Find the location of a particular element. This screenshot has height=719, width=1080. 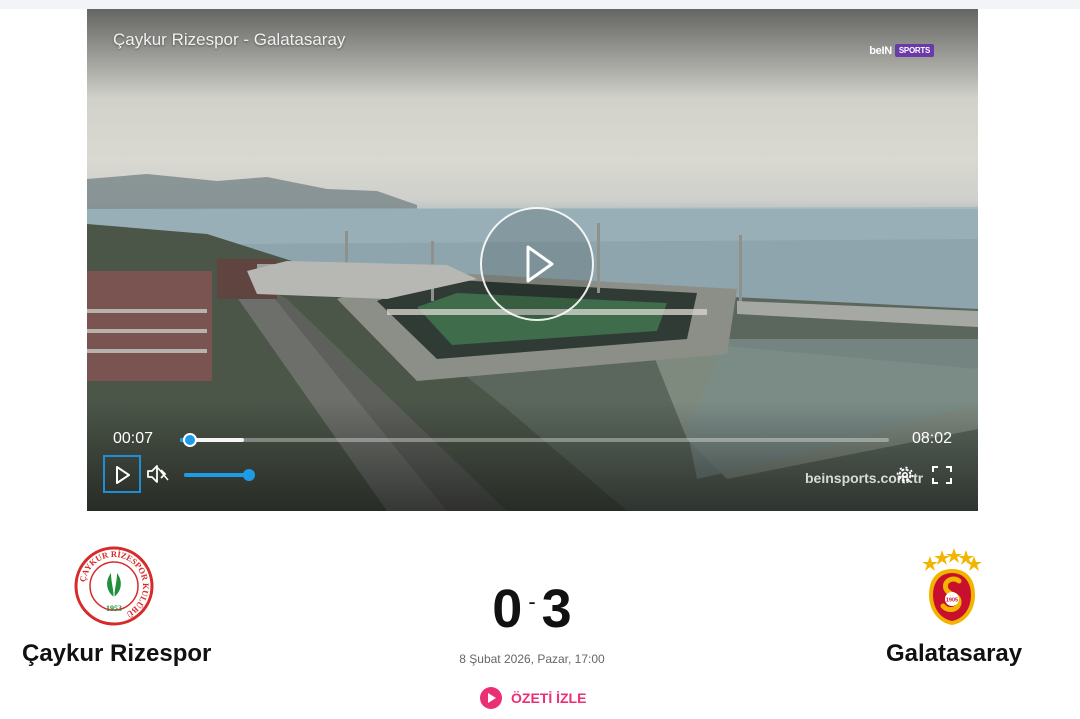

duration: 08:02 is located at coordinates (931, 438).